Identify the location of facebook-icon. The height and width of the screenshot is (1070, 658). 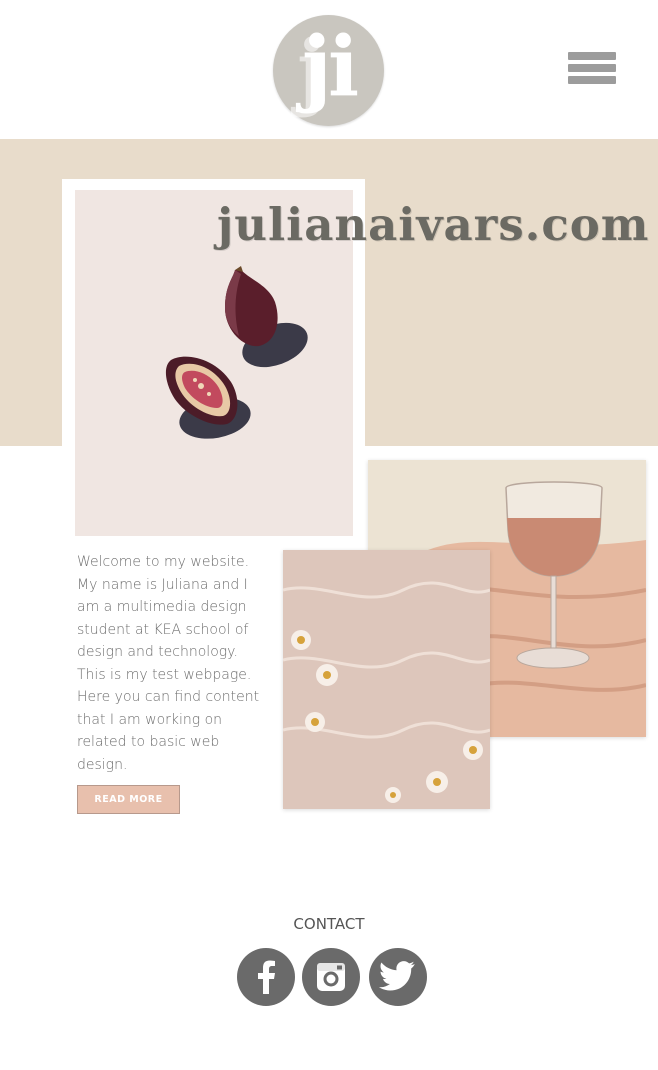
(266, 977).